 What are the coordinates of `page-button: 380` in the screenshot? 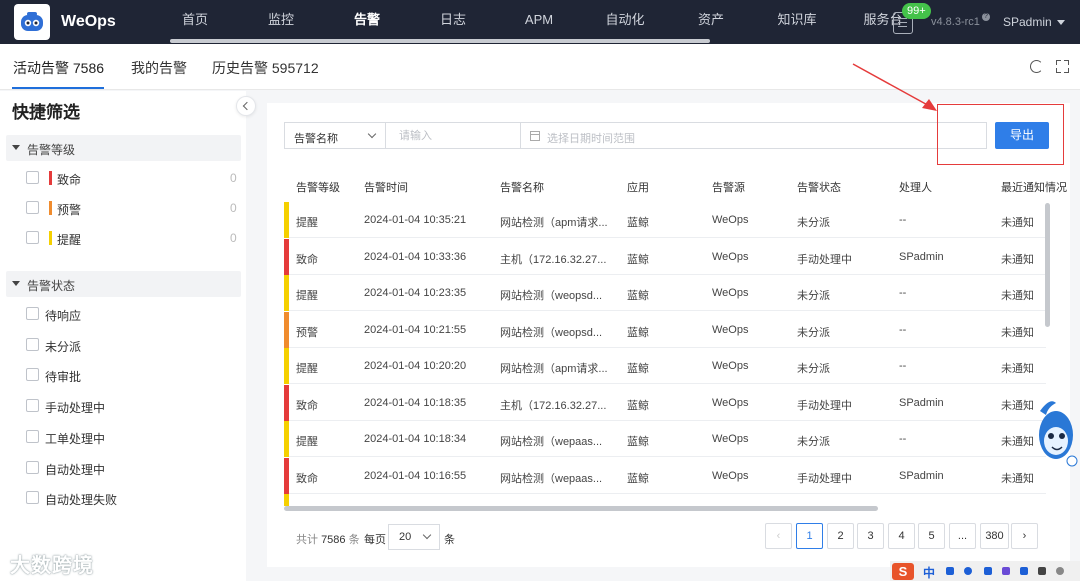 It's located at (994, 536).